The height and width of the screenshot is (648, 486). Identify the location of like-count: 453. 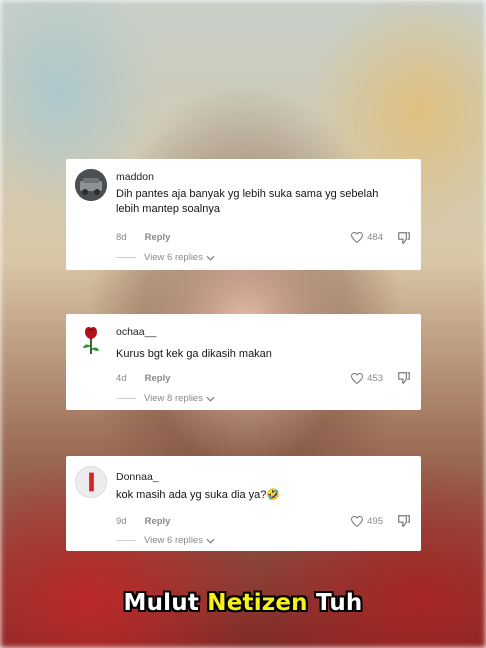
(375, 378).